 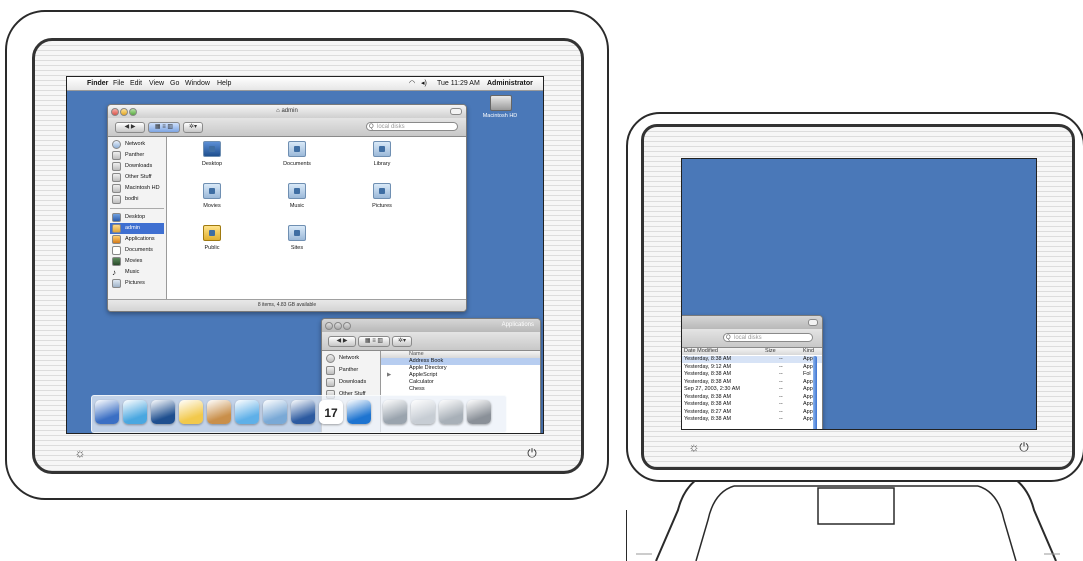 I want to click on sidebar-item-pictures: Pictures, so click(x=137, y=283).